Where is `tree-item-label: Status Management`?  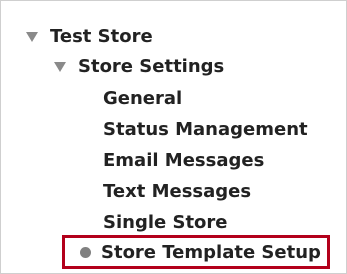
tree-item-label: Status Management is located at coordinates (205, 129).